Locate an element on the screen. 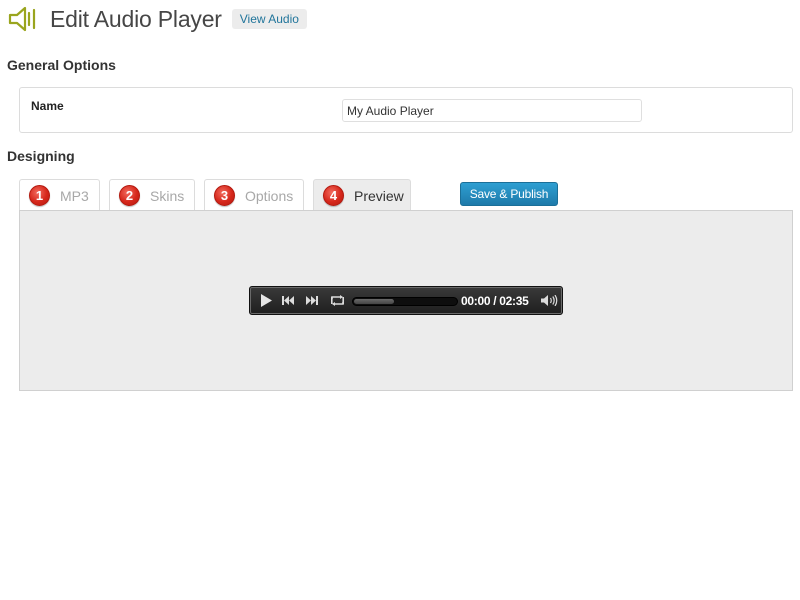 The height and width of the screenshot is (600, 800). general-options-heading: General Options is located at coordinates (61, 65).